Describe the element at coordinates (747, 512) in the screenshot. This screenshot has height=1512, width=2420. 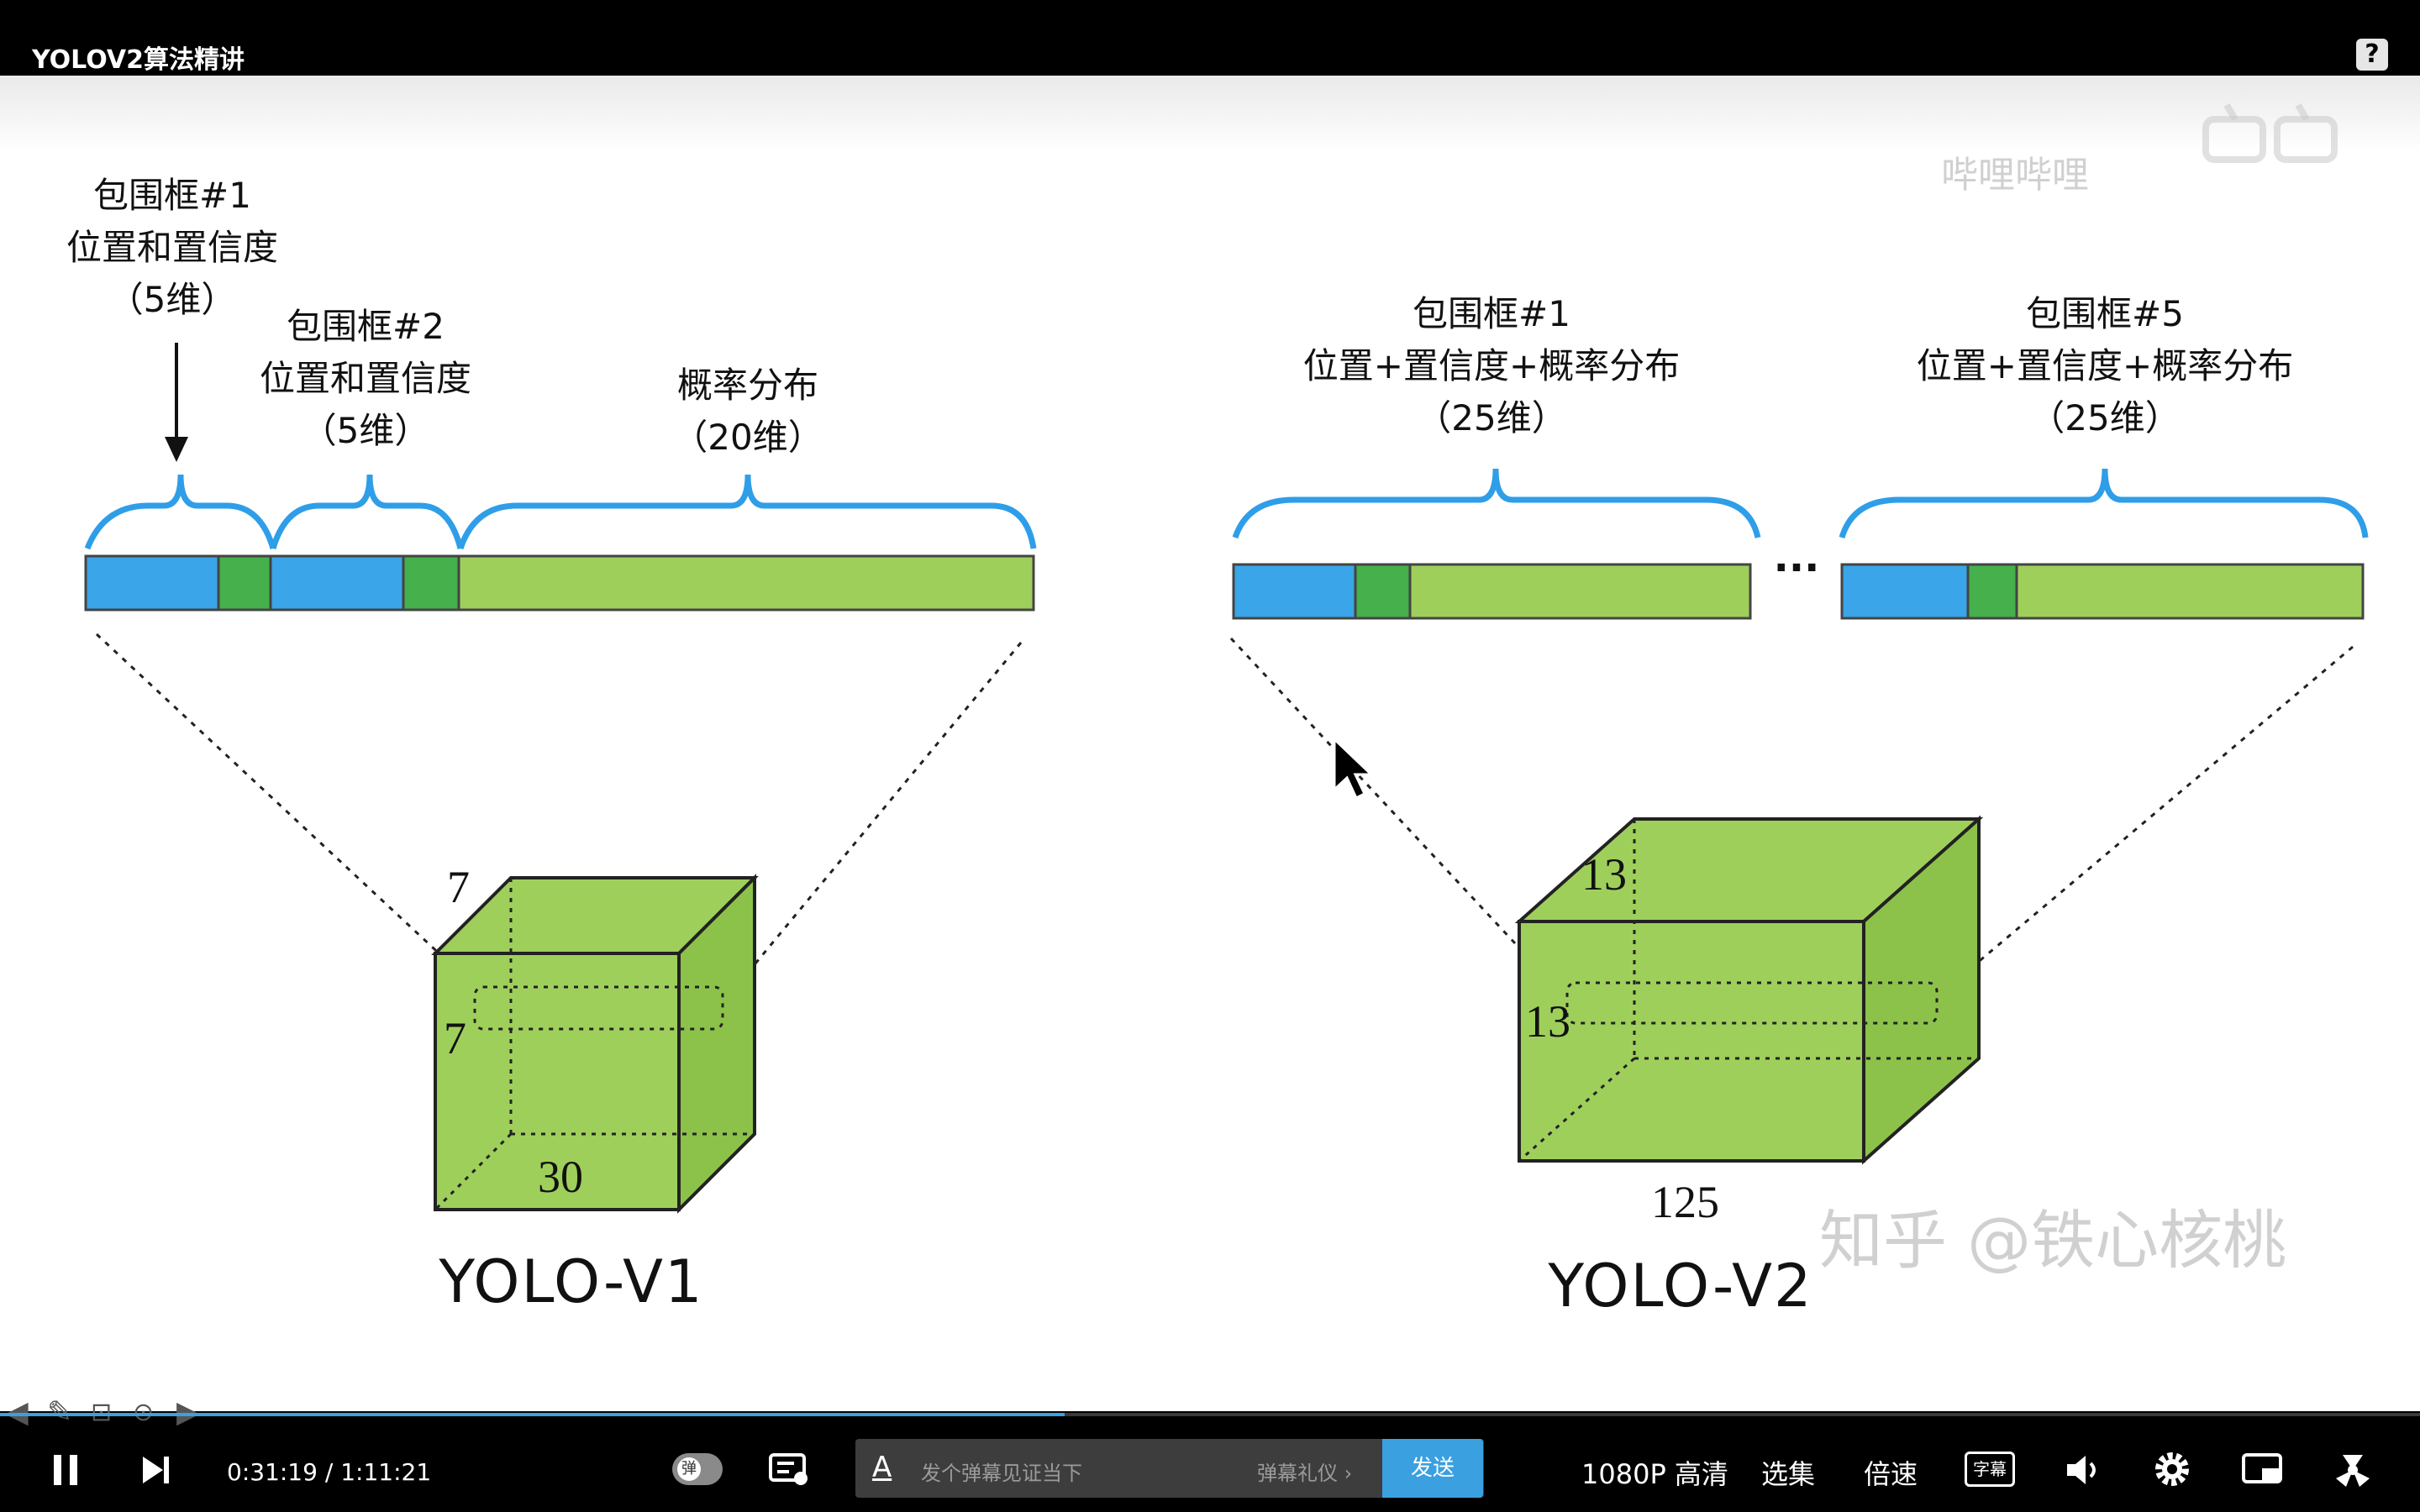
I see `brace-v1-prob` at that location.